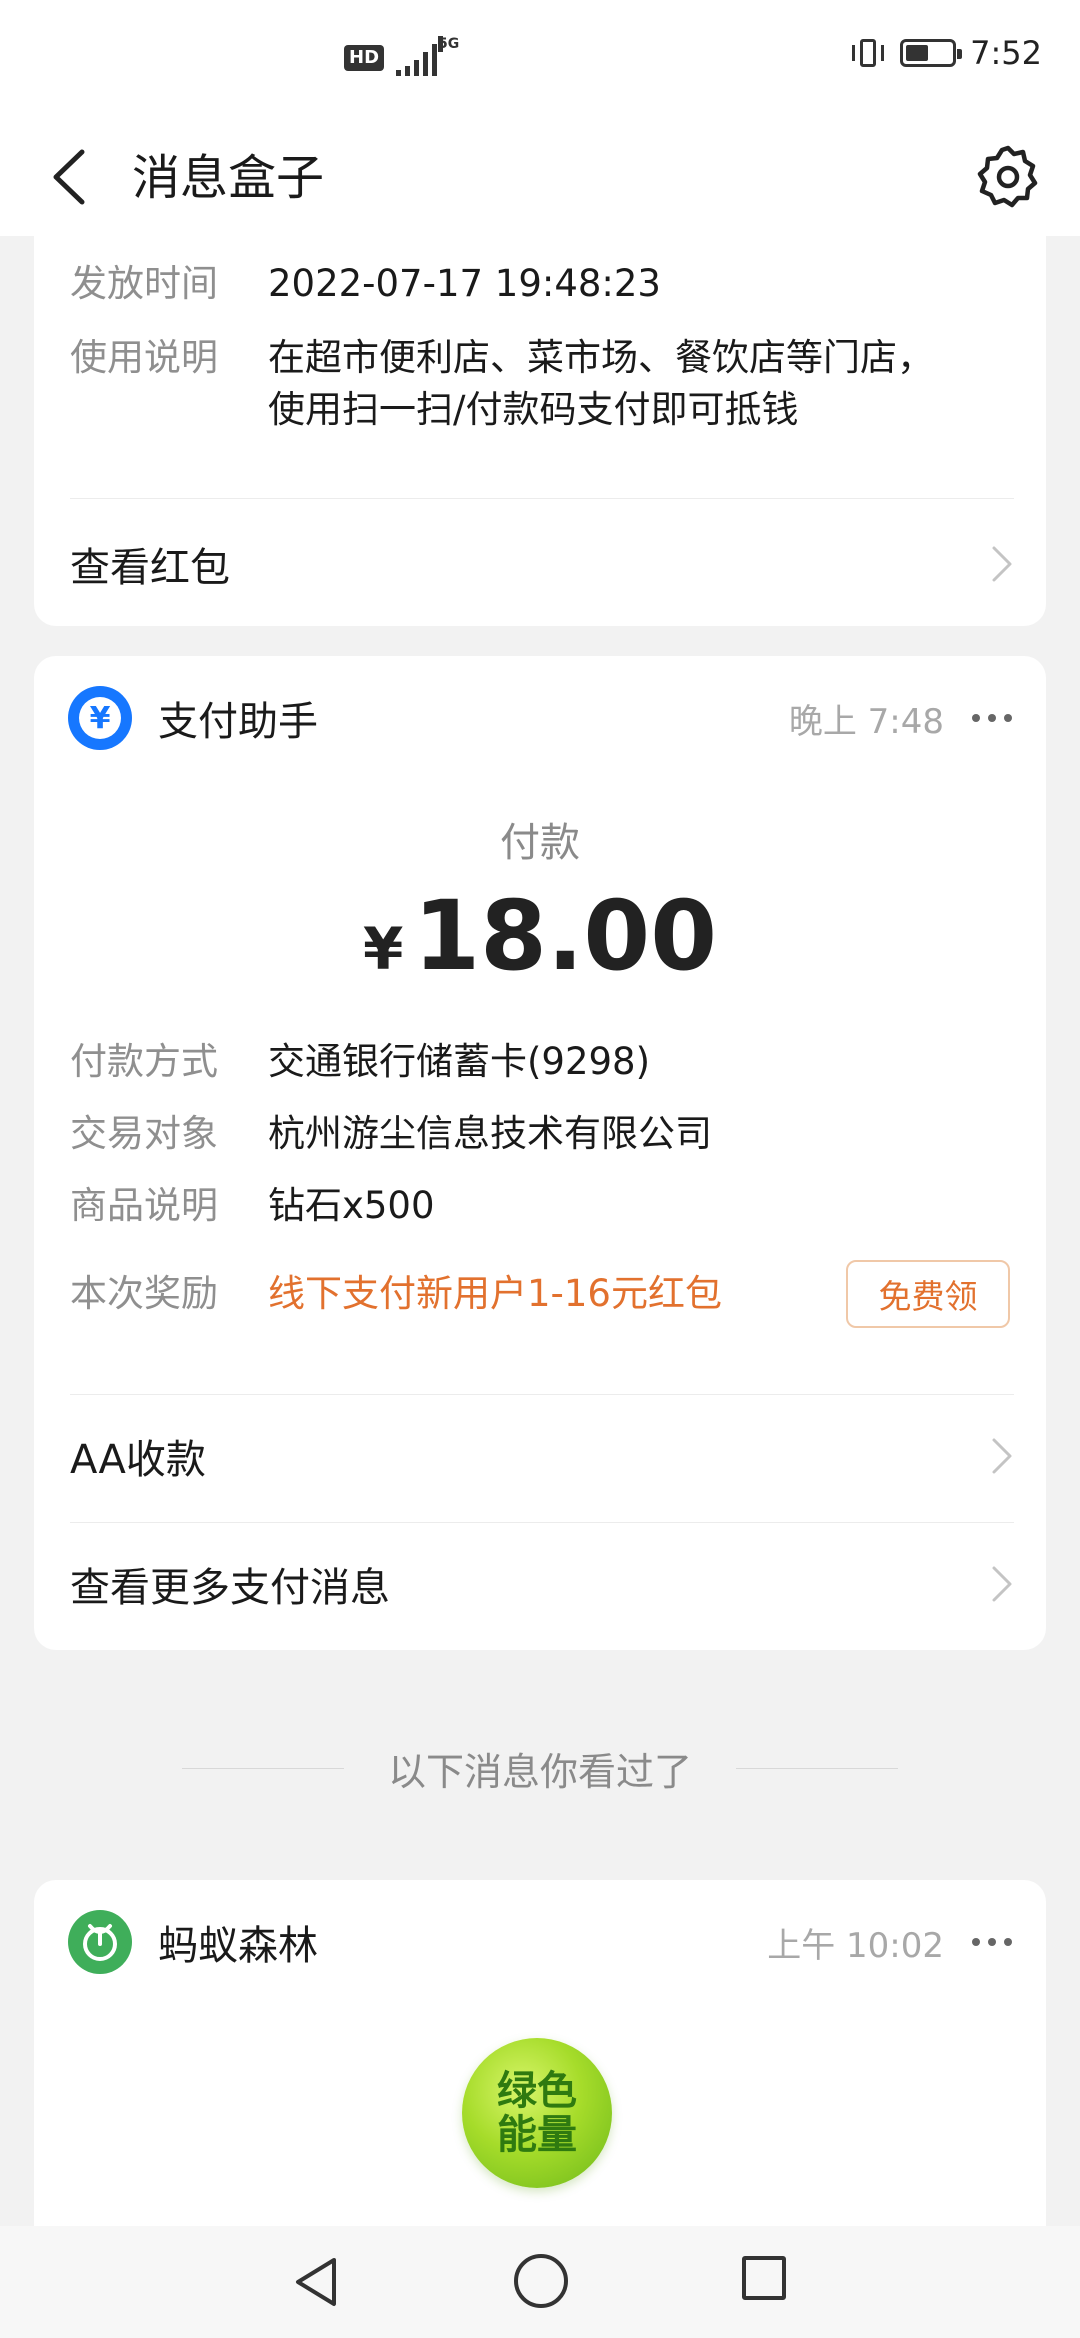 This screenshot has height=2338, width=1080. I want to click on seen-messages-text: 以下消息你看过了, so click(539, 1771).